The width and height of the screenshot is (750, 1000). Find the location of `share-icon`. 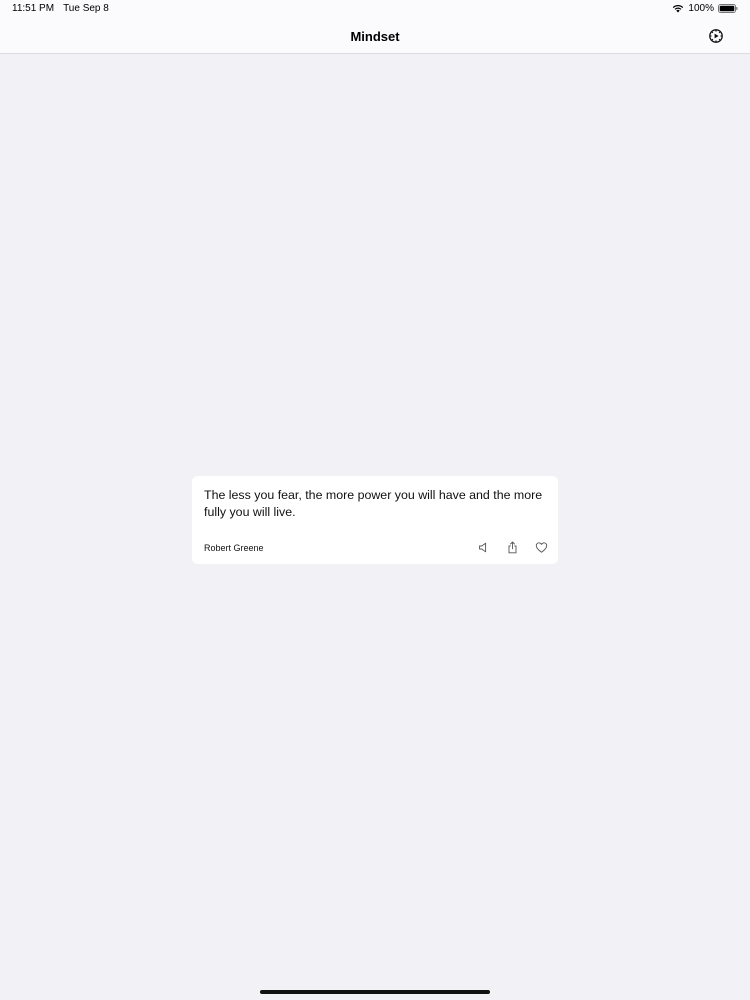

share-icon is located at coordinates (512, 547).